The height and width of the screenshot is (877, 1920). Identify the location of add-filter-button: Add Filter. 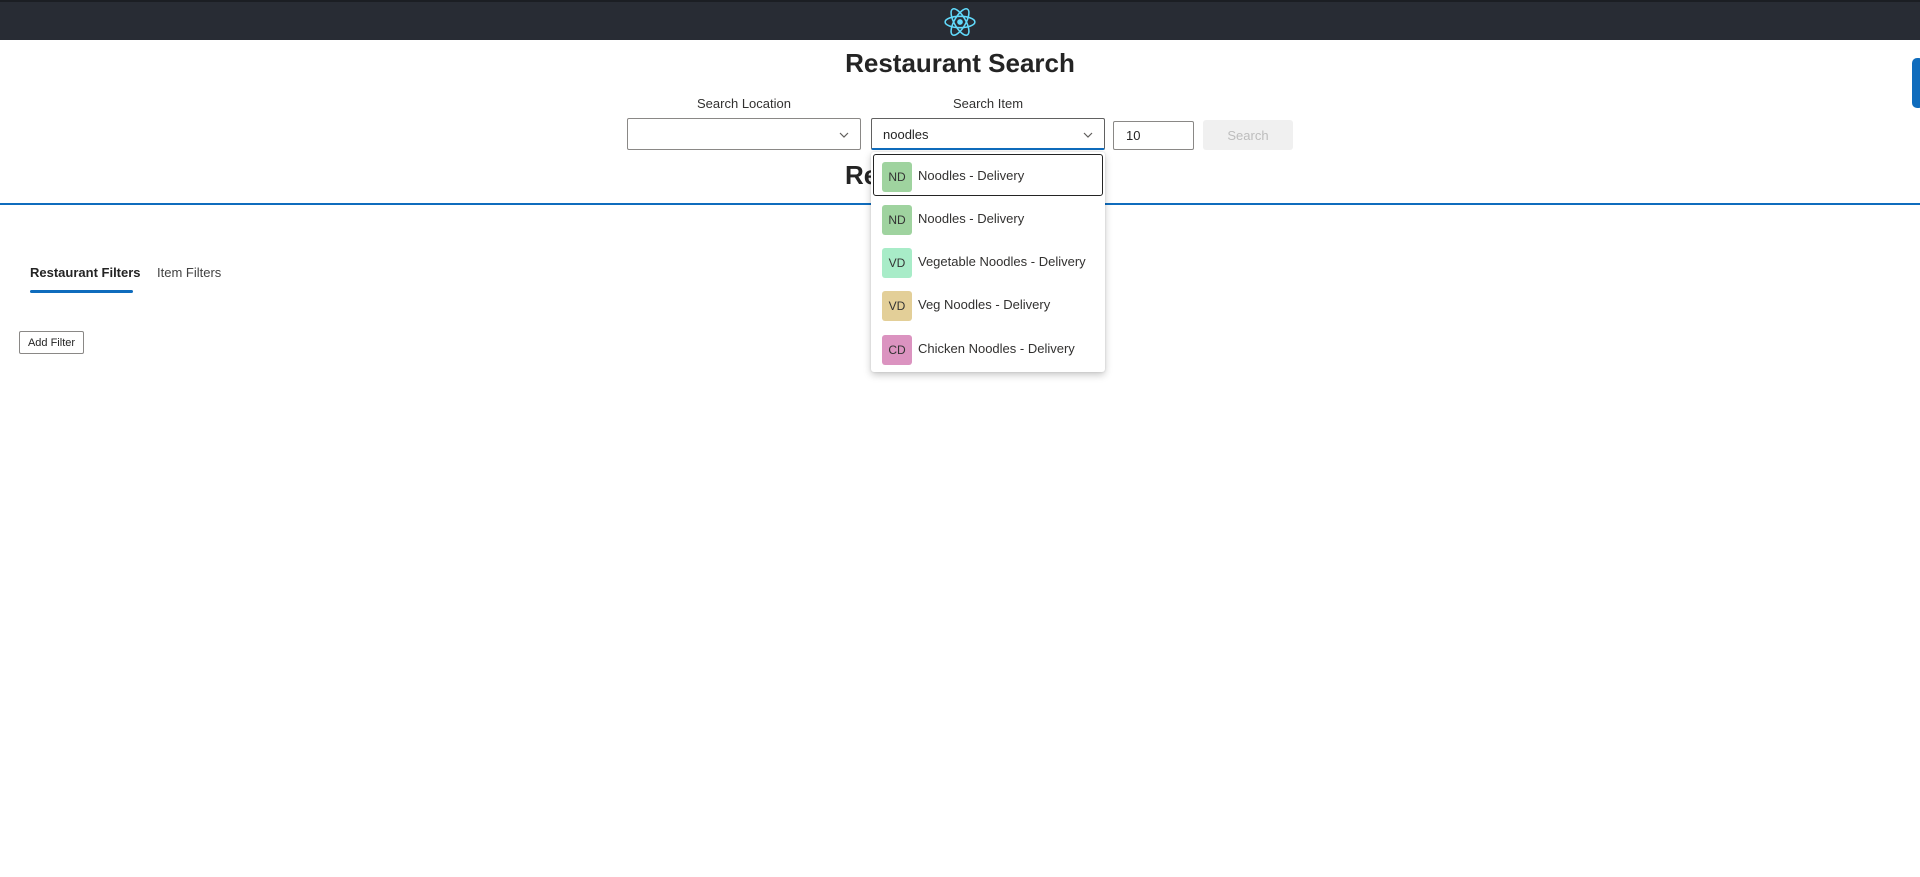
(51, 342).